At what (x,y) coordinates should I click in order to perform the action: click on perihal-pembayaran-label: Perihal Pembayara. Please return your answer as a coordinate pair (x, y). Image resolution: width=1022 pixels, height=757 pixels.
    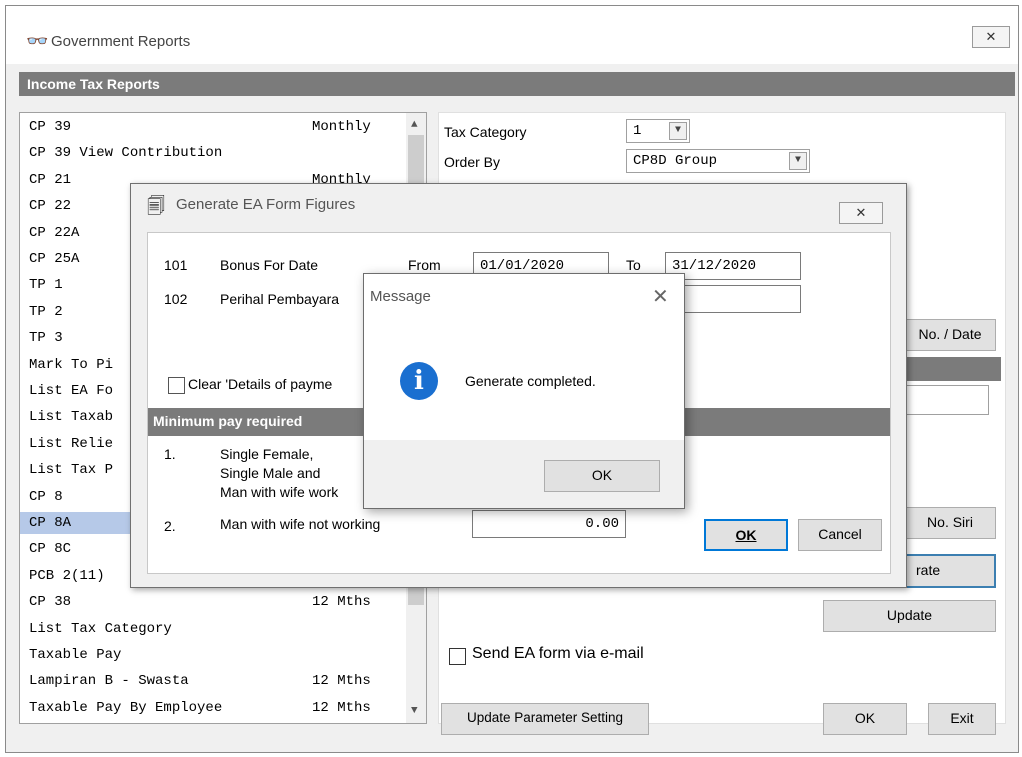
    Looking at the image, I should click on (280, 299).